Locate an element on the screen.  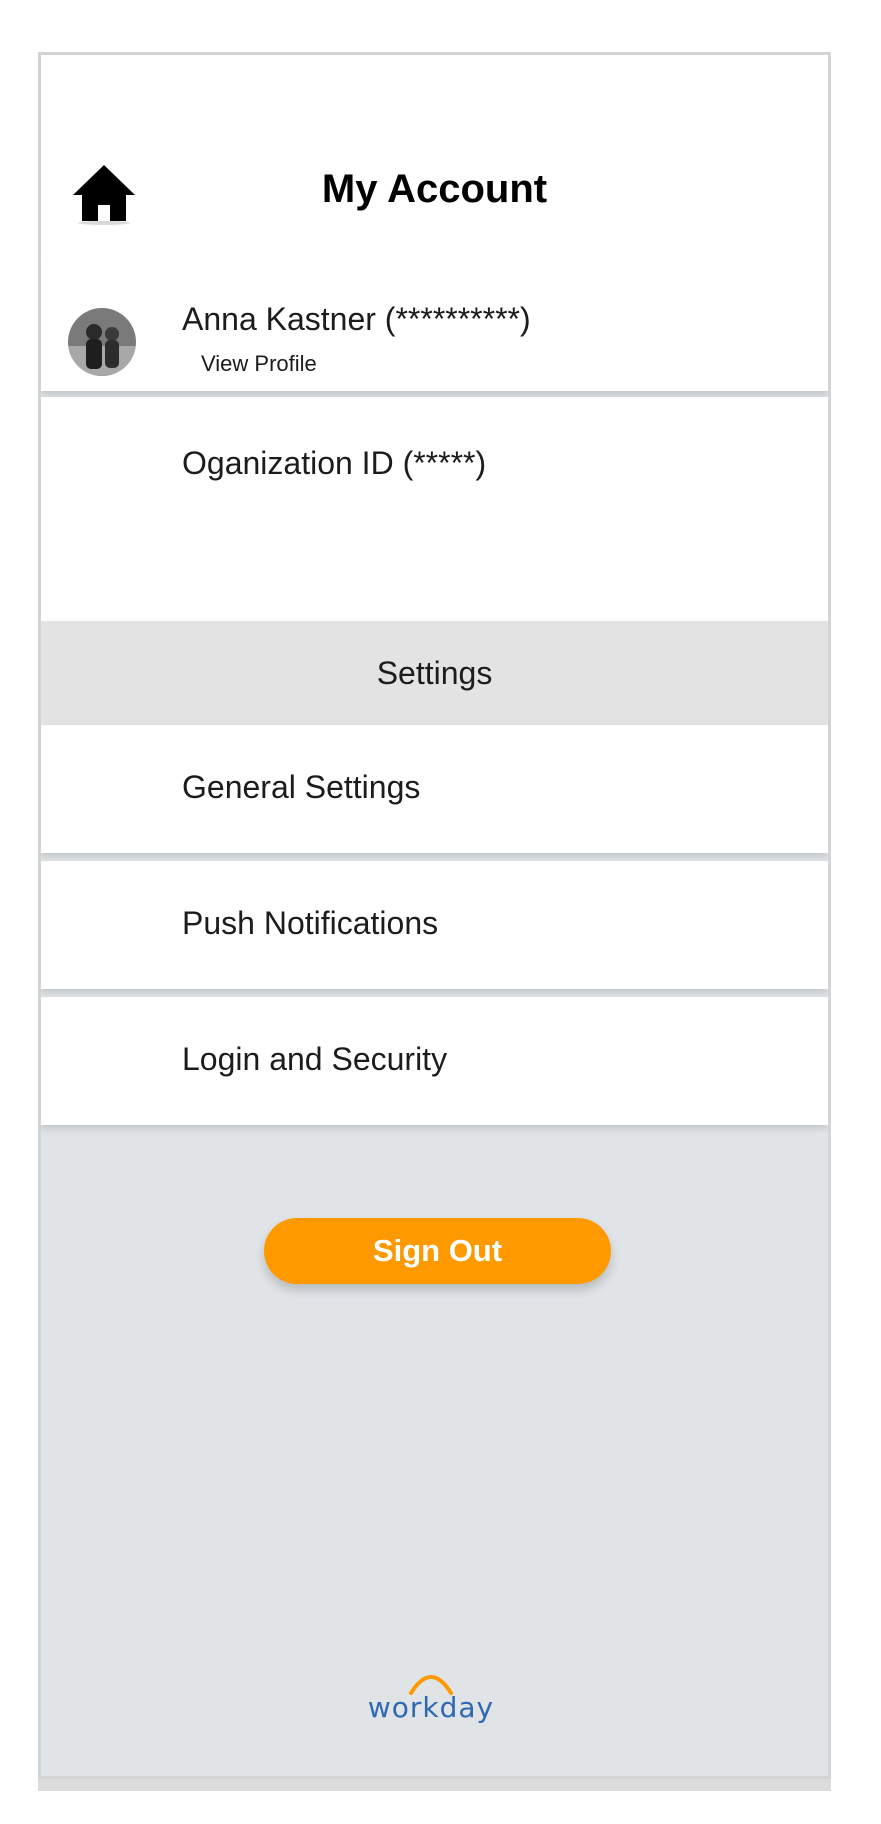
workday-logo: workday is located at coordinates (431, 1695).